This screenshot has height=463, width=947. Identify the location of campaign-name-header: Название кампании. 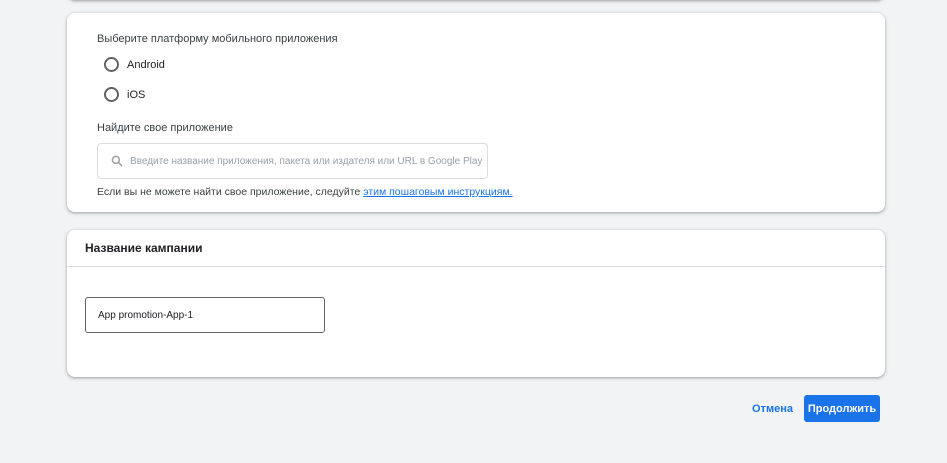
(476, 248).